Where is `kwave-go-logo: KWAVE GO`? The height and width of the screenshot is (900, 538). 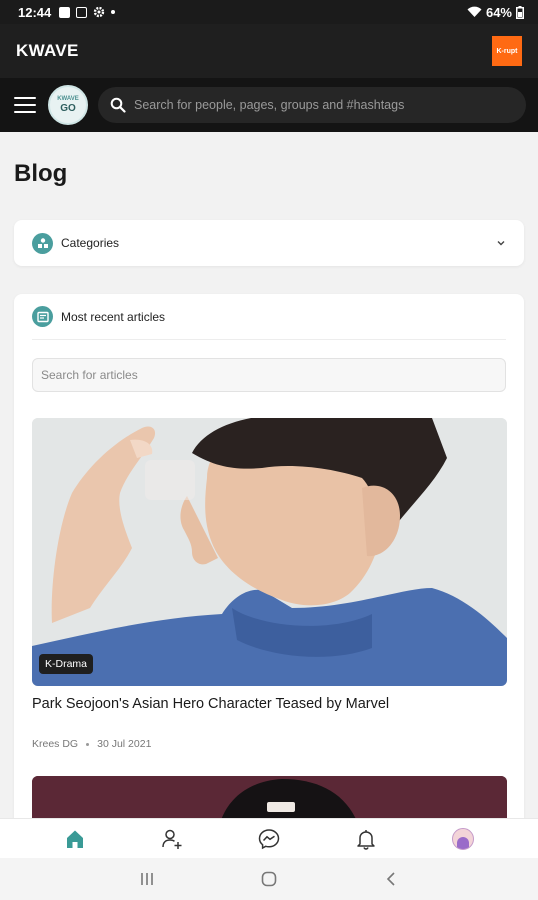
kwave-go-logo: KWAVE GO is located at coordinates (68, 105).